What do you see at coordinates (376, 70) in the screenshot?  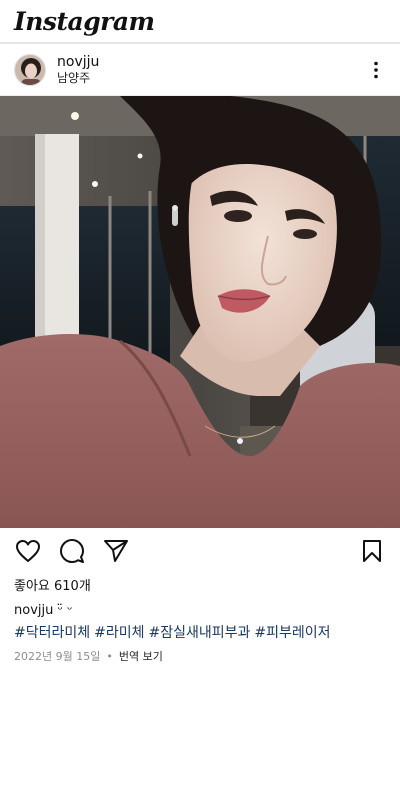 I see `more-vertical-icon` at bounding box center [376, 70].